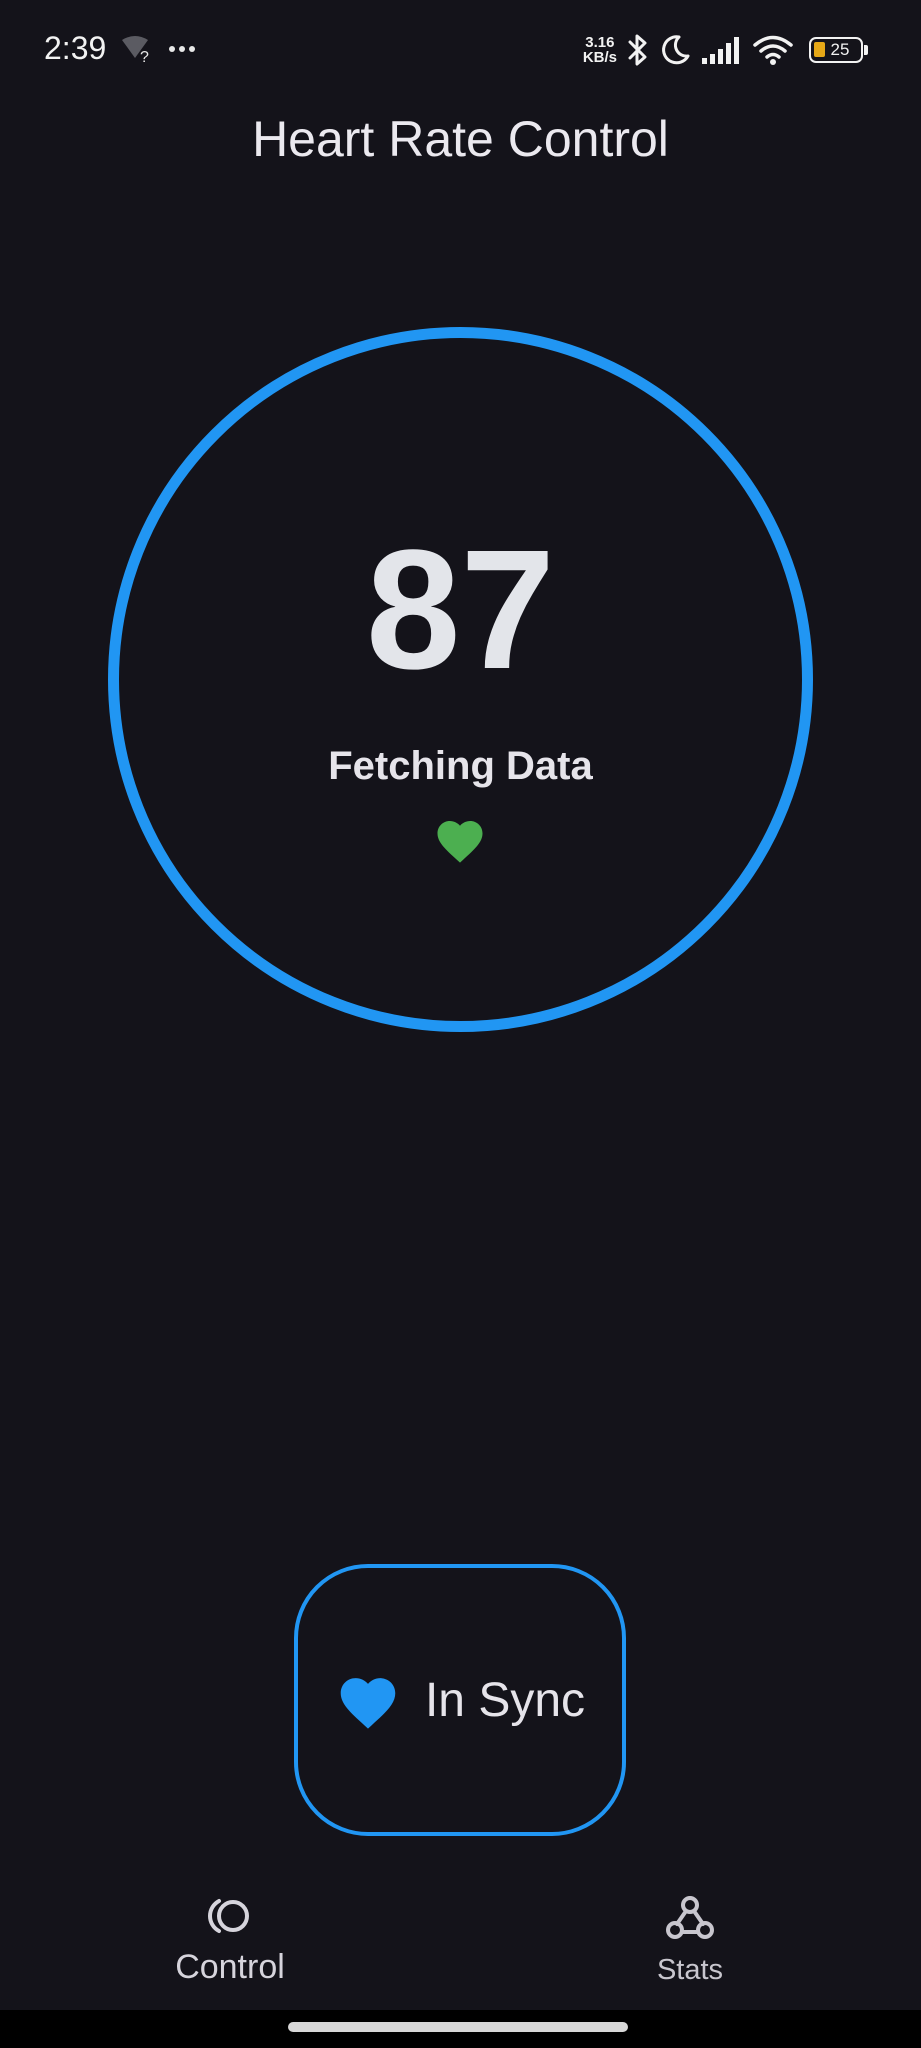  What do you see at coordinates (690, 1940) in the screenshot?
I see `nav-item-stats: Stats` at bounding box center [690, 1940].